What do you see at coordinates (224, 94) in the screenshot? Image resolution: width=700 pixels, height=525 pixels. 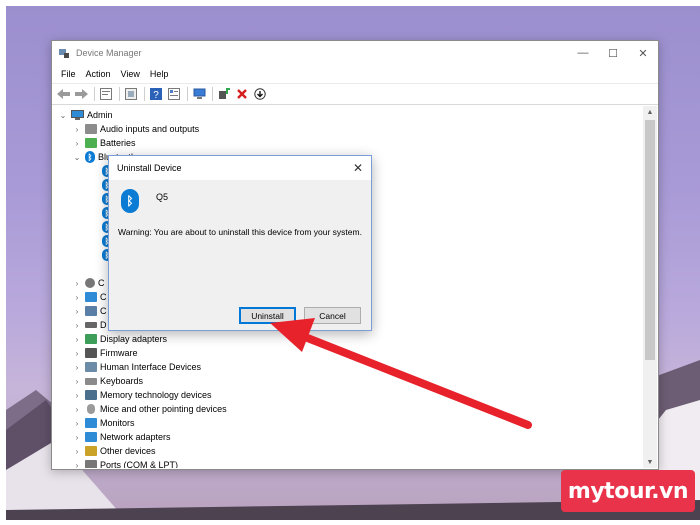 I see `add-driver-icon` at bounding box center [224, 94].